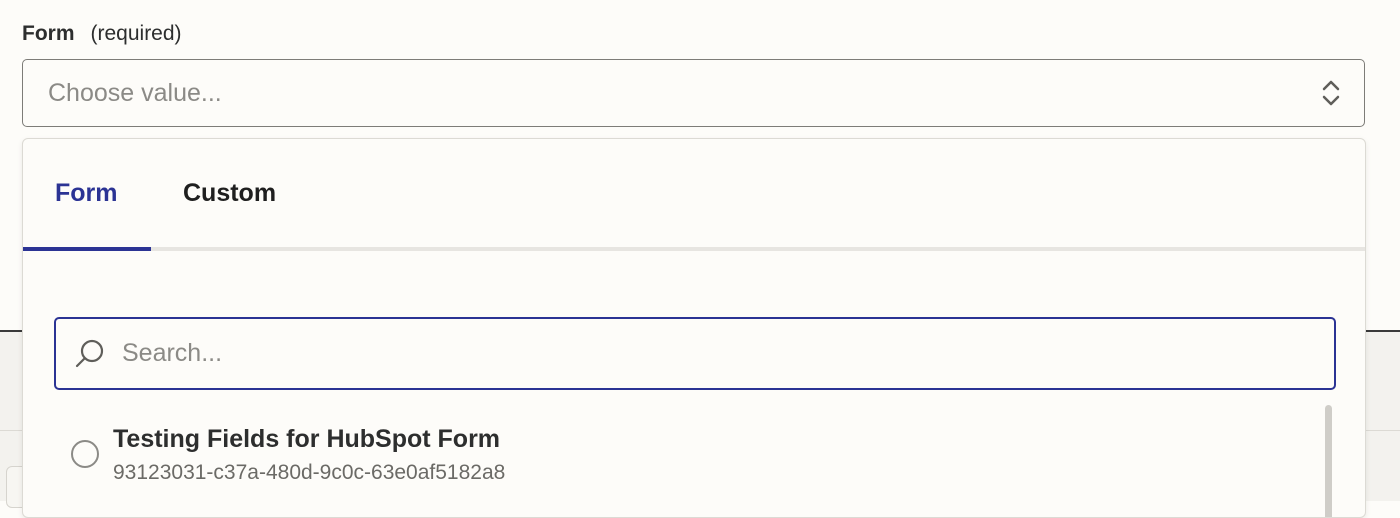 The image size is (1400, 518). Describe the element at coordinates (307, 439) in the screenshot. I see `option-title: Testing Fields for HubSpot Form` at that location.